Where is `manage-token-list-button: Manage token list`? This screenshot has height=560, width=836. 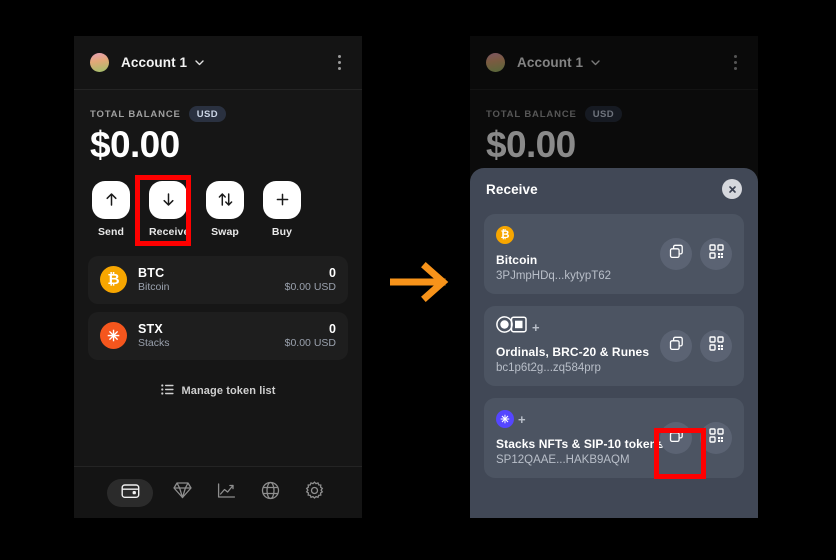 manage-token-list-button: Manage token list is located at coordinates (218, 391).